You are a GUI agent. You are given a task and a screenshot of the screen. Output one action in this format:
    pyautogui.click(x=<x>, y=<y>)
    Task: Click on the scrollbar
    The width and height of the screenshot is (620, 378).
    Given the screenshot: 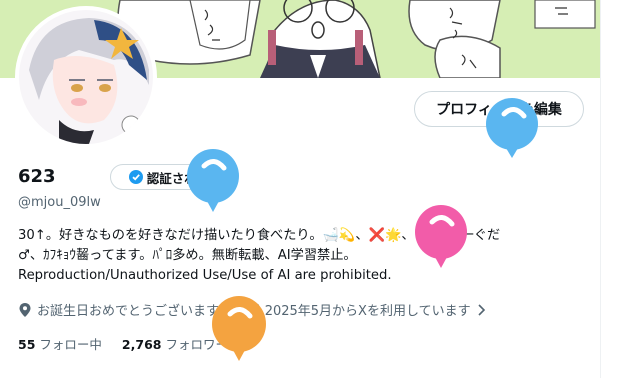 What is the action you would take?
    pyautogui.click(x=610, y=189)
    